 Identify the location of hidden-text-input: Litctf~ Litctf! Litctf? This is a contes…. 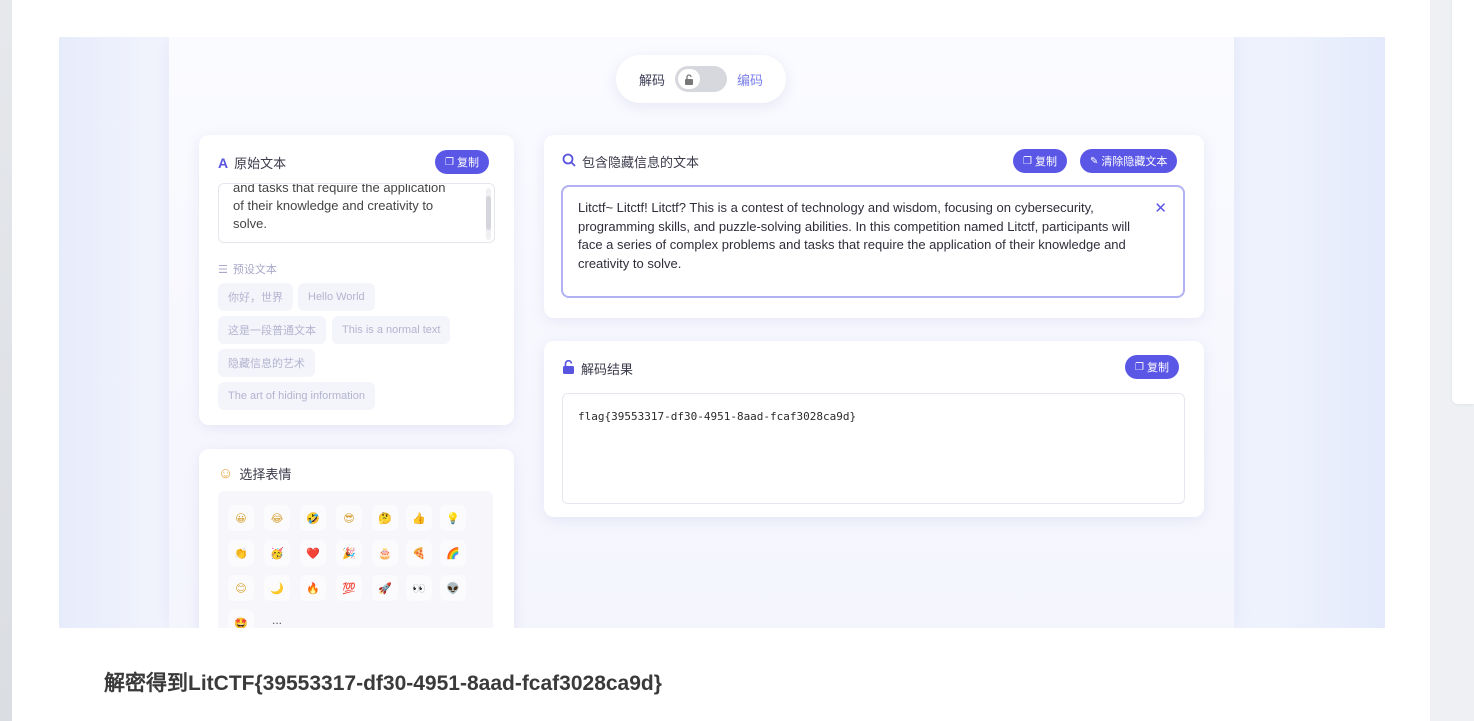
(873, 241).